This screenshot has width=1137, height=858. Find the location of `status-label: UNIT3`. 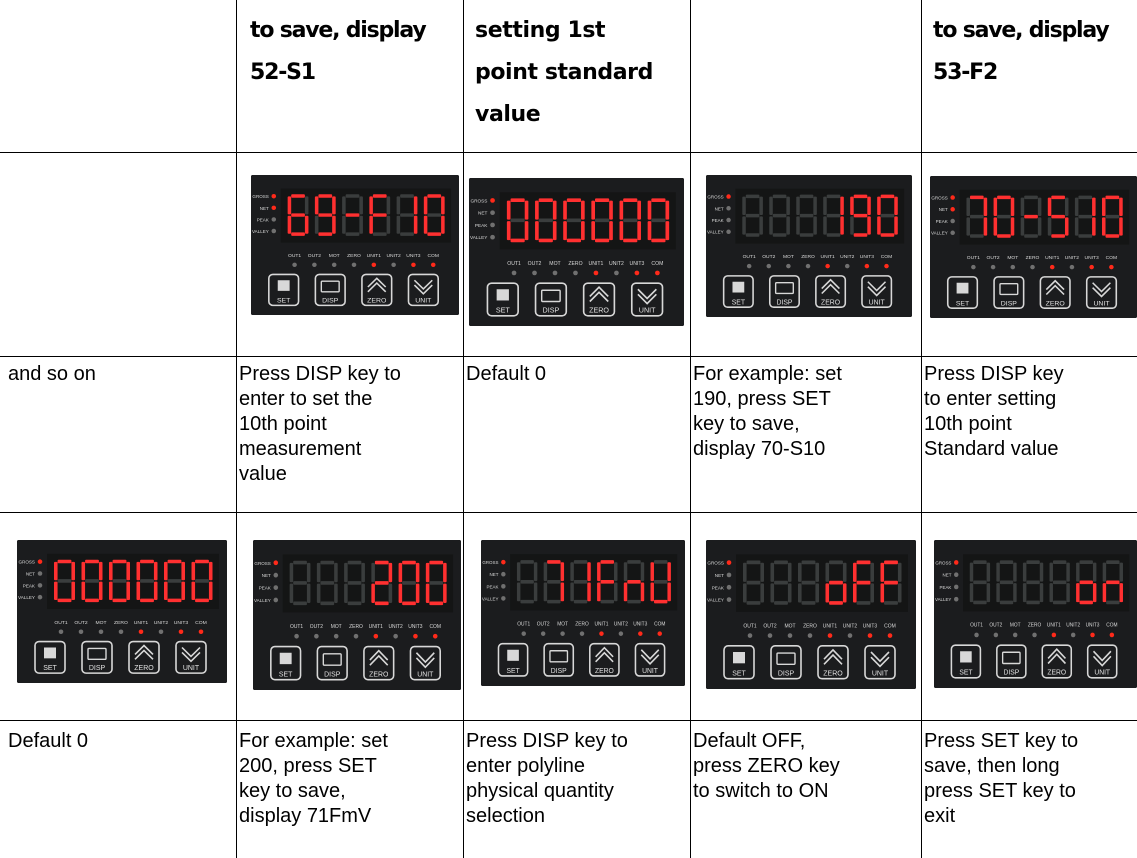

status-label: UNIT3 is located at coordinates (637, 264).